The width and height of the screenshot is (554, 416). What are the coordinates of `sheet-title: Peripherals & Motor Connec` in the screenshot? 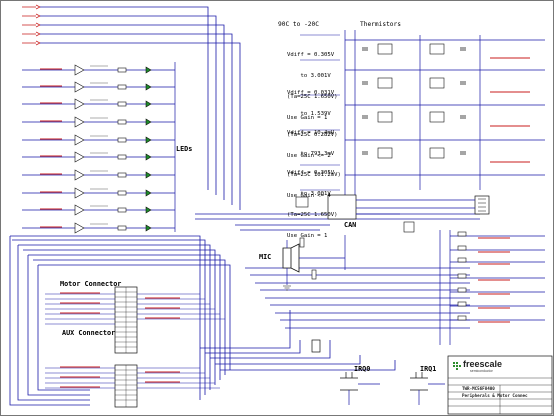 It's located at (495, 395).